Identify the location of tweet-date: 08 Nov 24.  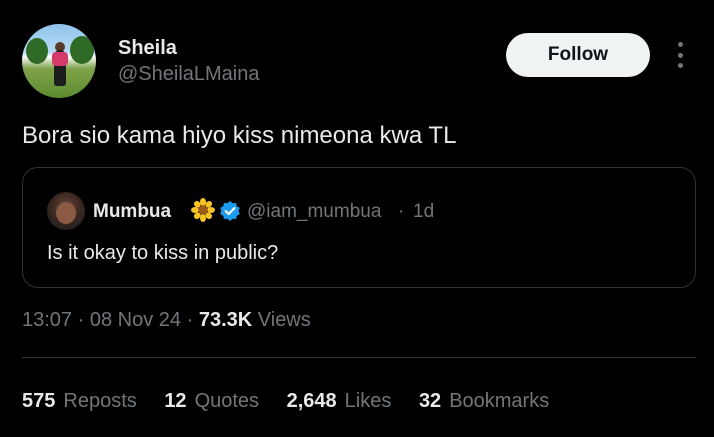
(135, 320).